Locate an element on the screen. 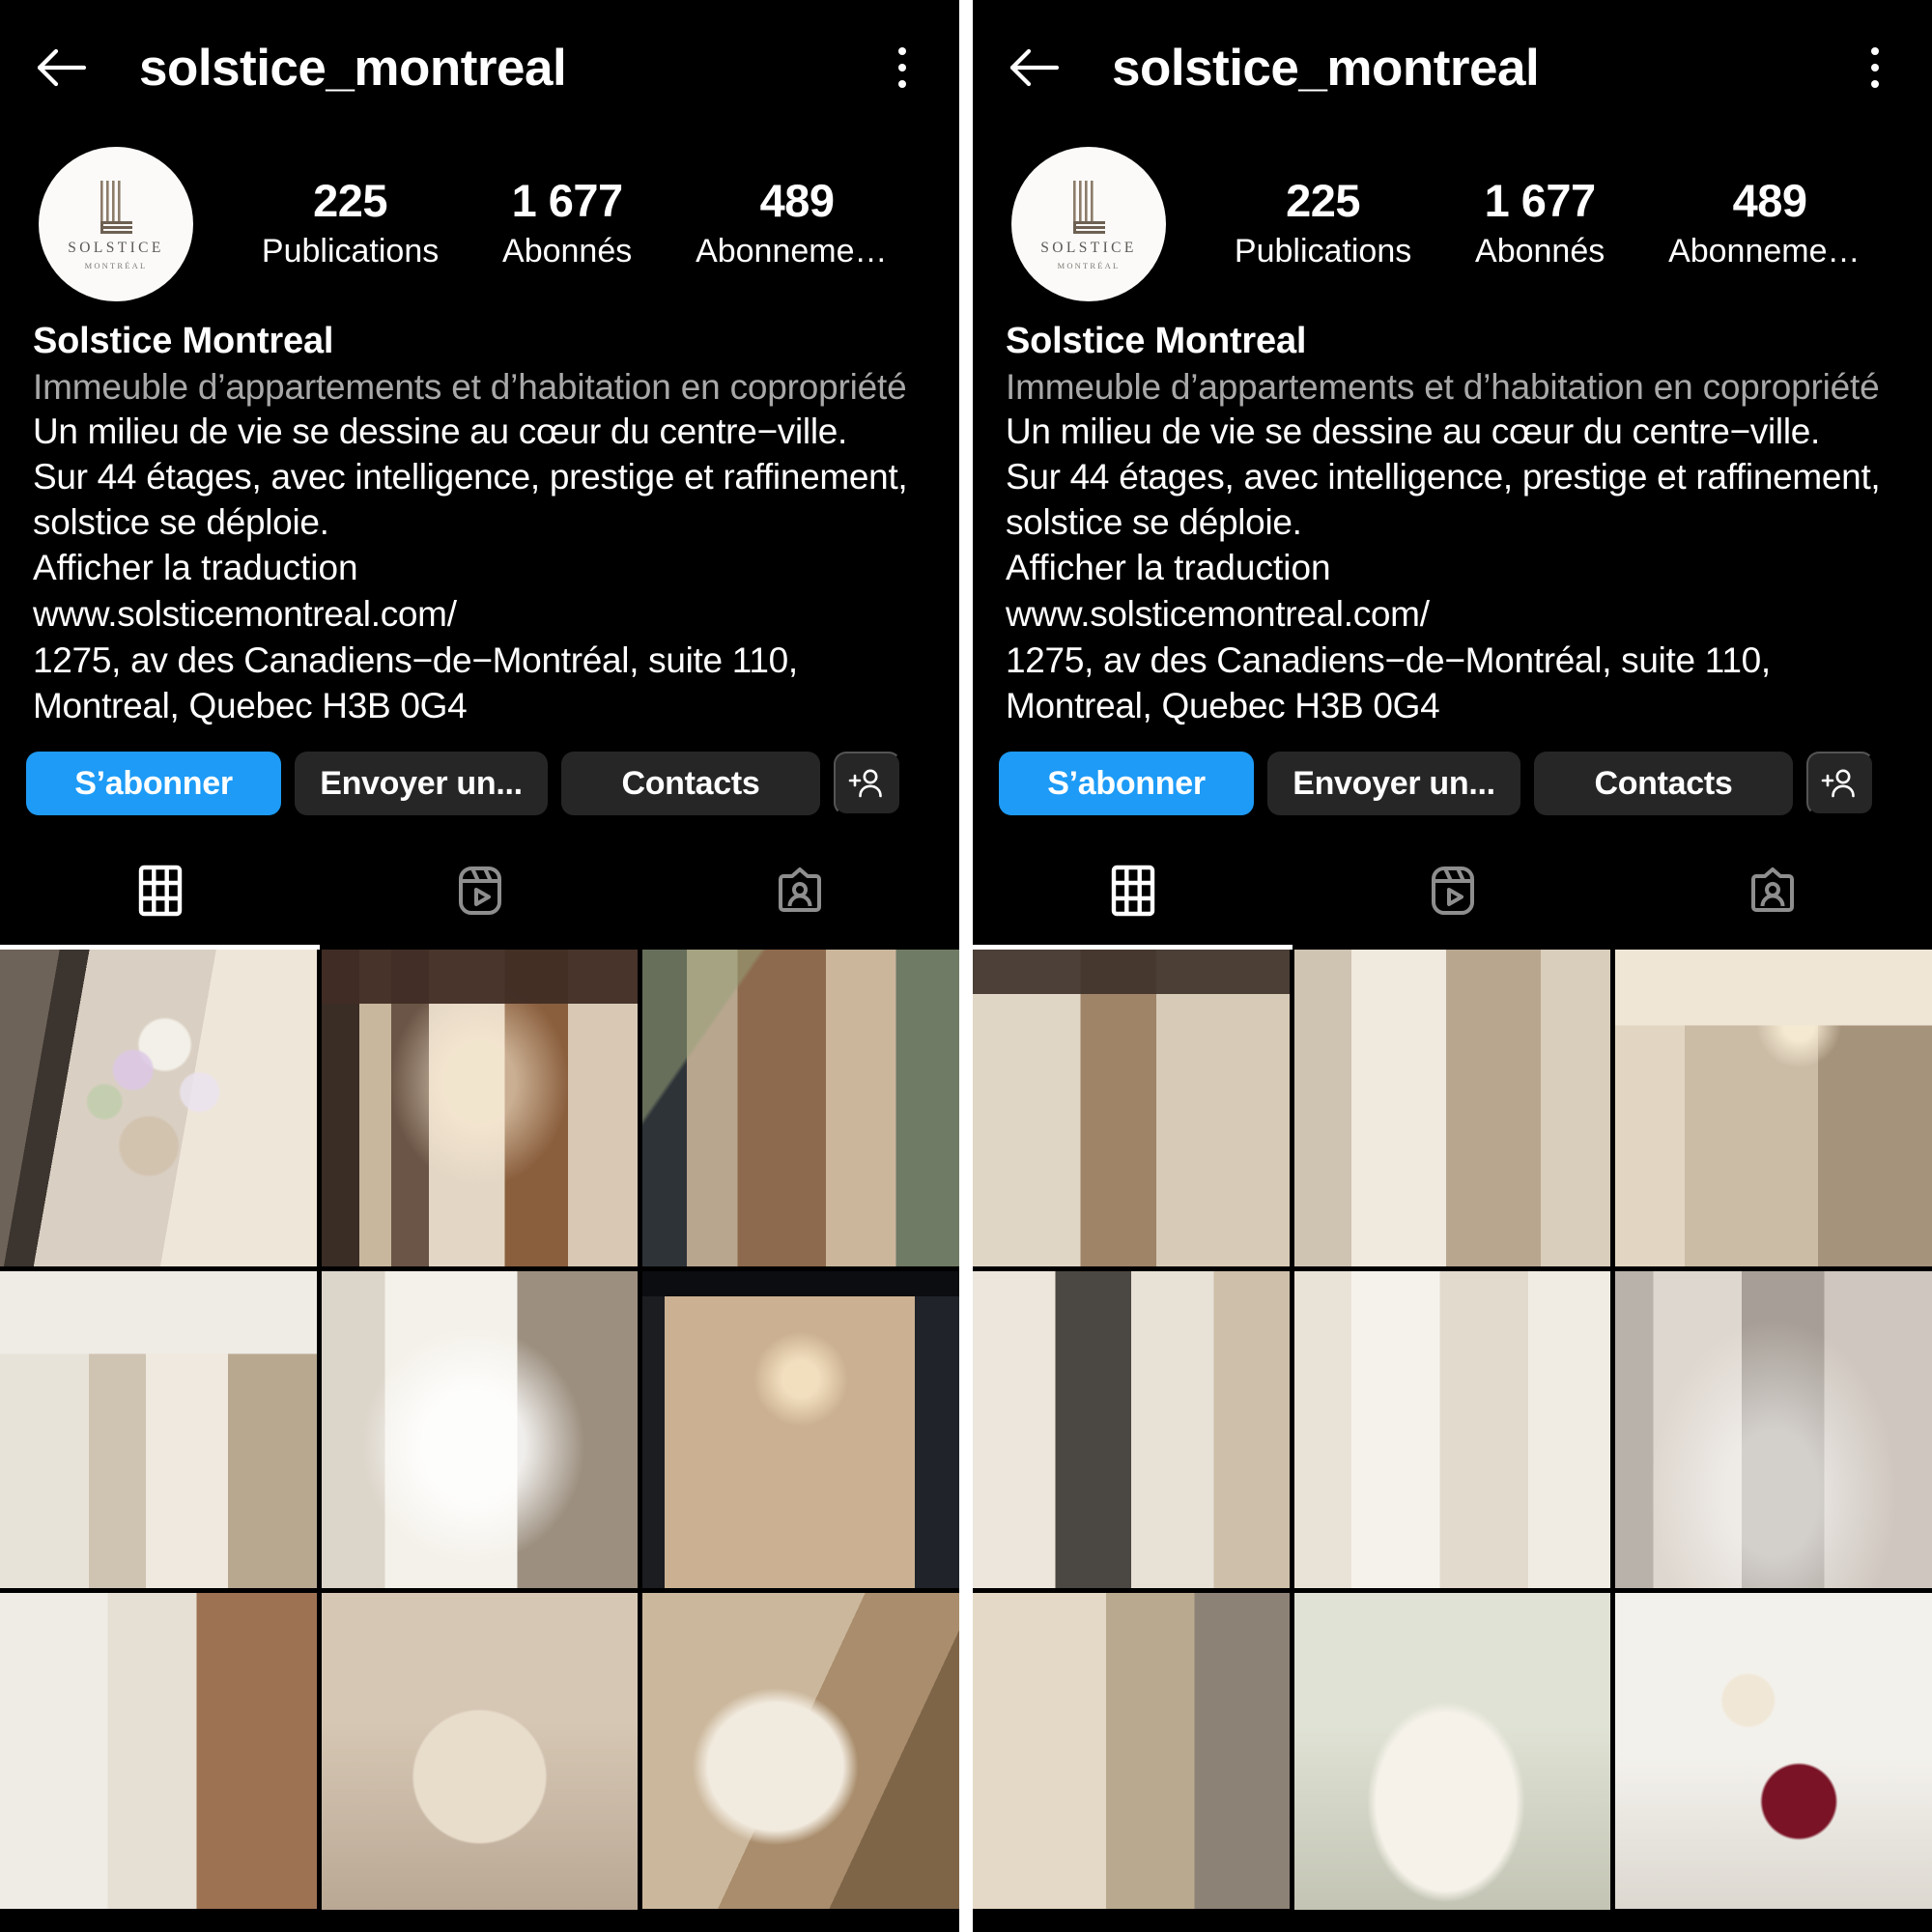 This screenshot has height=1932, width=1932. post-tower-street-exterior is located at coordinates (800, 1108).